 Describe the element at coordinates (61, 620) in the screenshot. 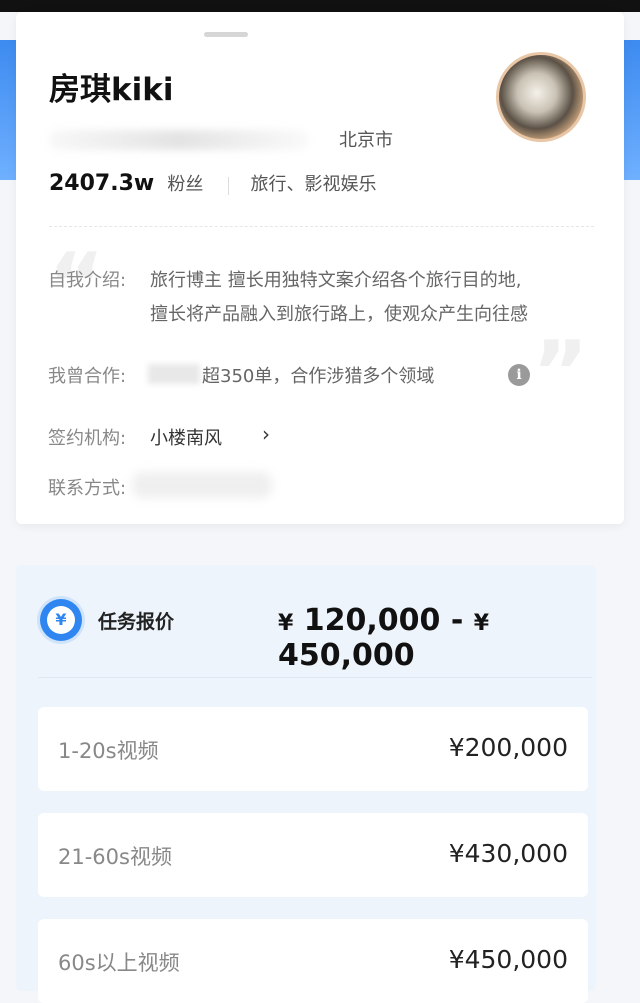

I see `yen-coin-icon: ¥` at that location.